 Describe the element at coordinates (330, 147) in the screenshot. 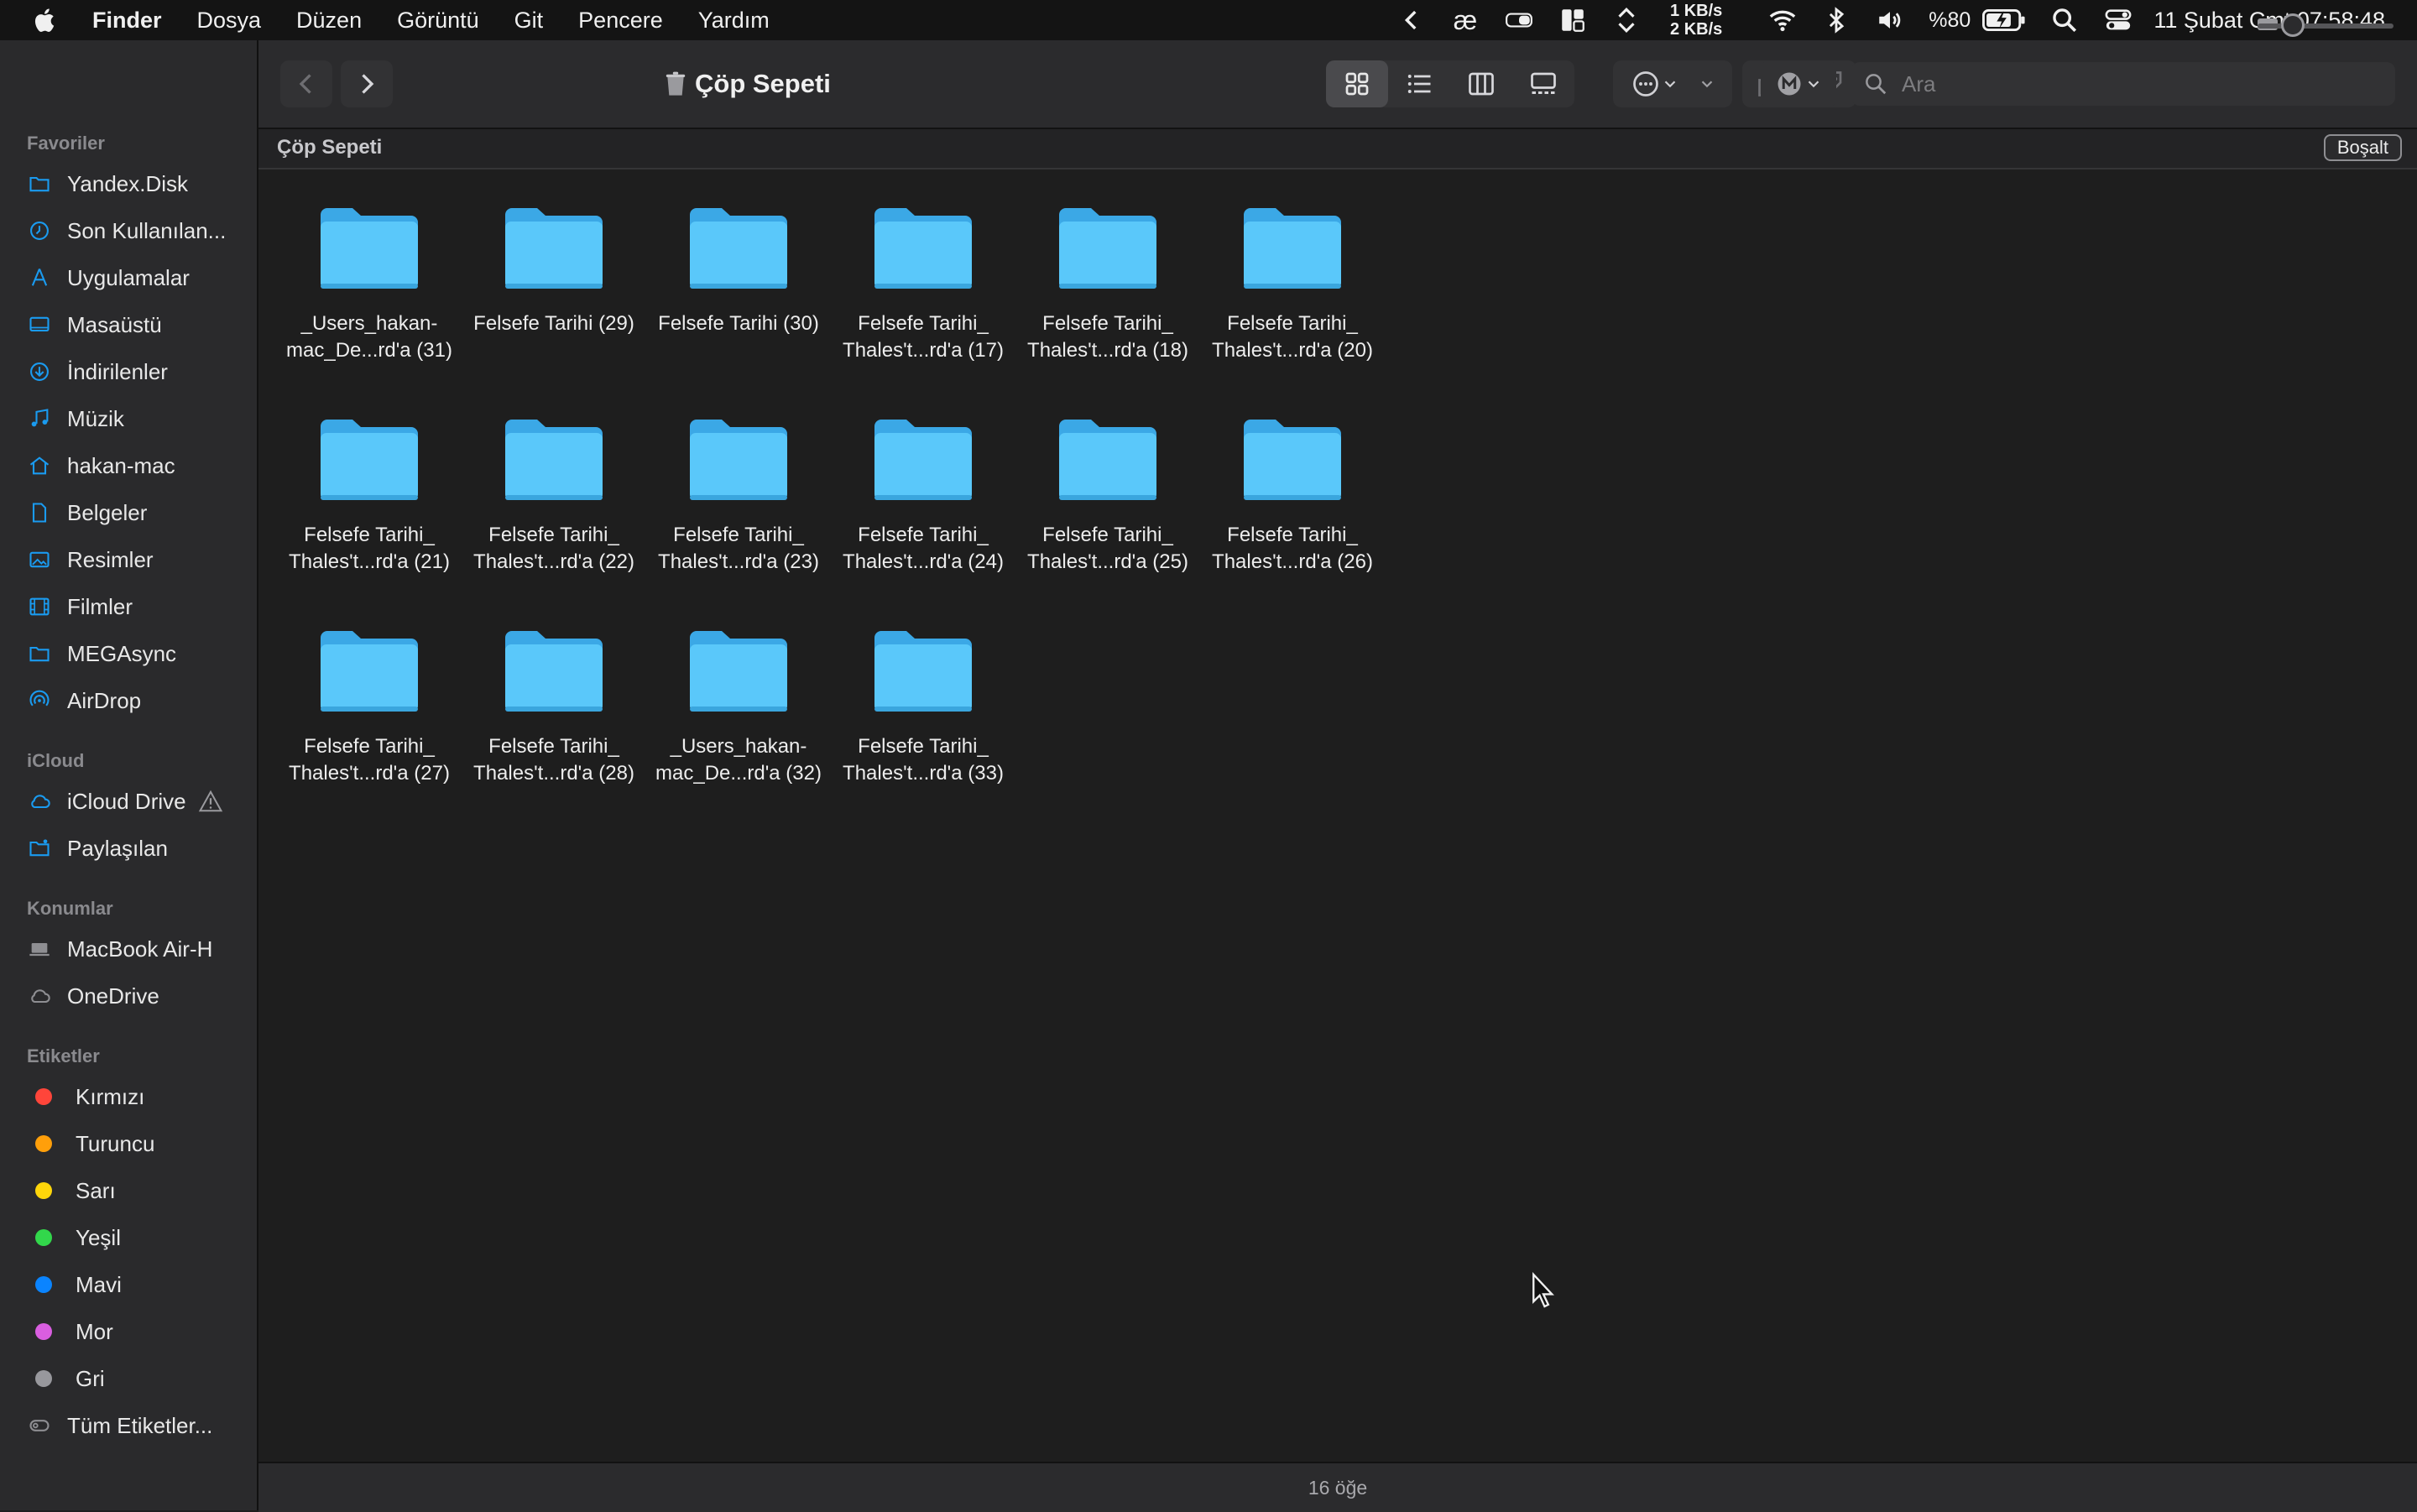

I see `location-title: Çöp Sepeti` at that location.